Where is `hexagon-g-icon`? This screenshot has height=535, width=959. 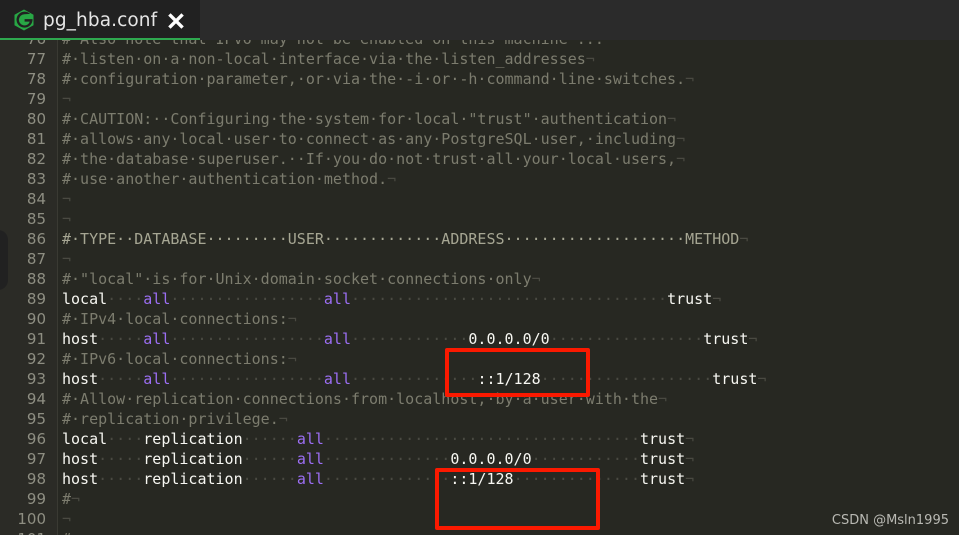
hexagon-g-icon is located at coordinates (24, 20).